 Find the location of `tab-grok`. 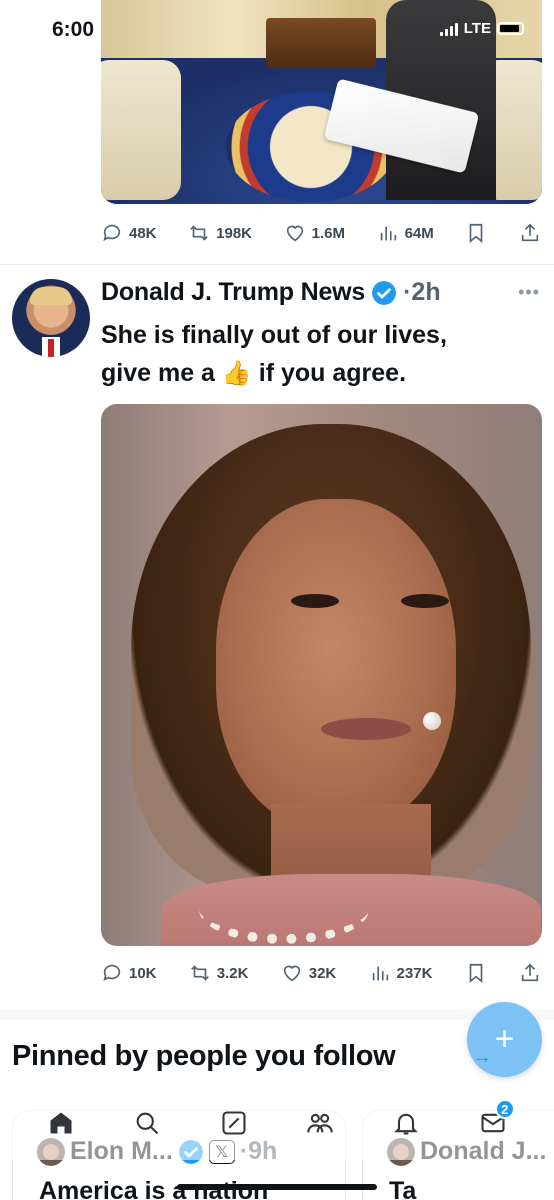

tab-grok is located at coordinates (234, 1123).